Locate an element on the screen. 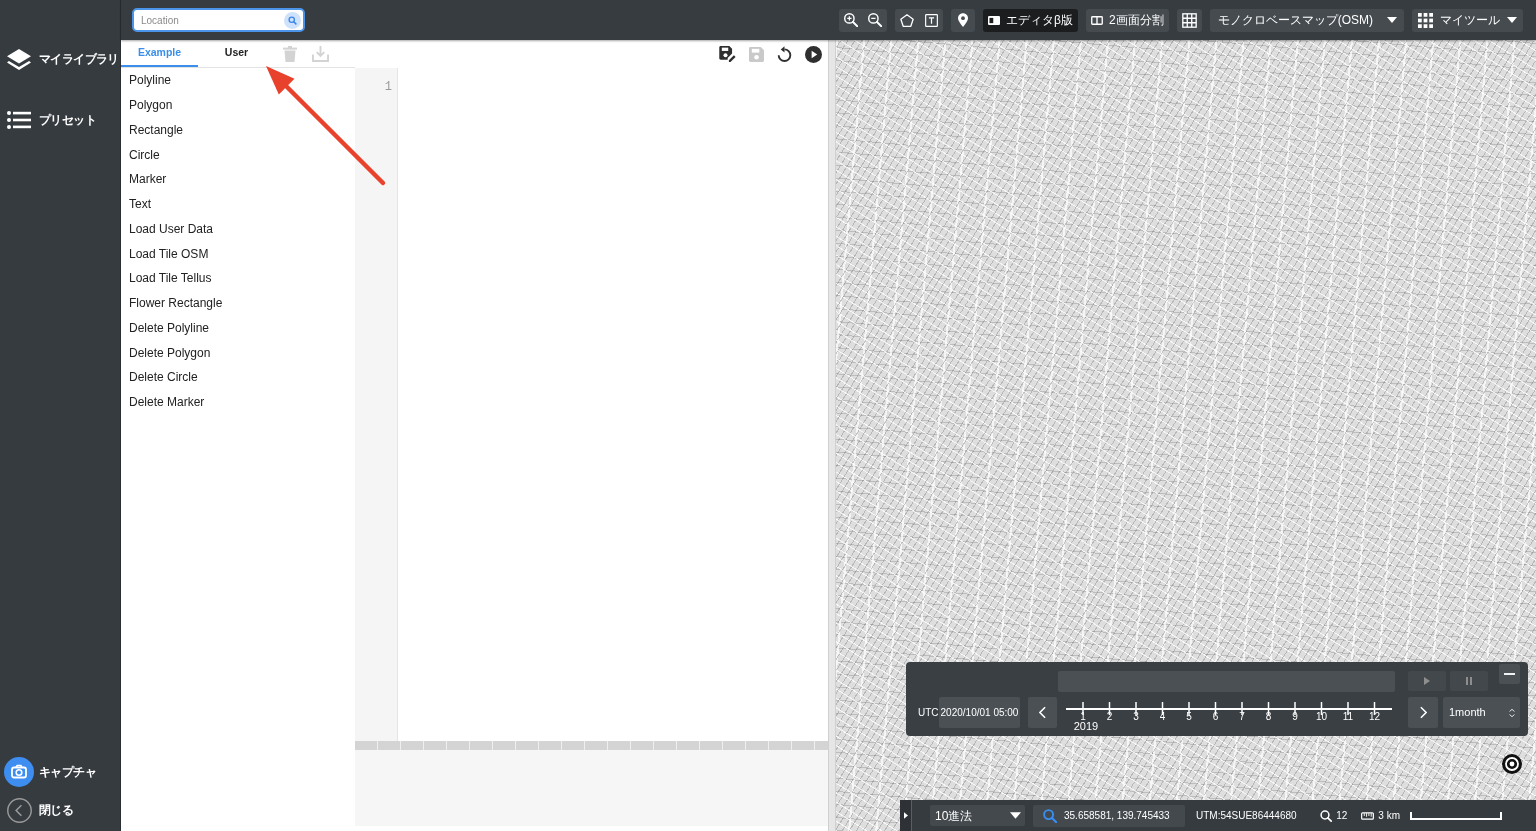 This screenshot has height=831, width=1536. run-button is located at coordinates (813, 54).